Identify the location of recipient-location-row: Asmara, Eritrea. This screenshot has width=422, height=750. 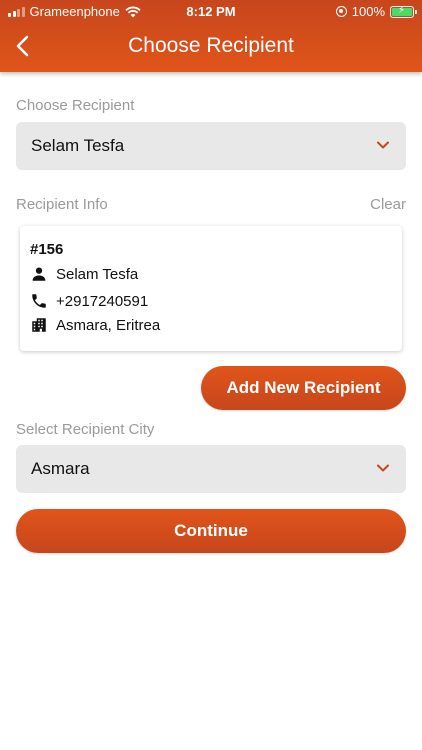
(95, 325).